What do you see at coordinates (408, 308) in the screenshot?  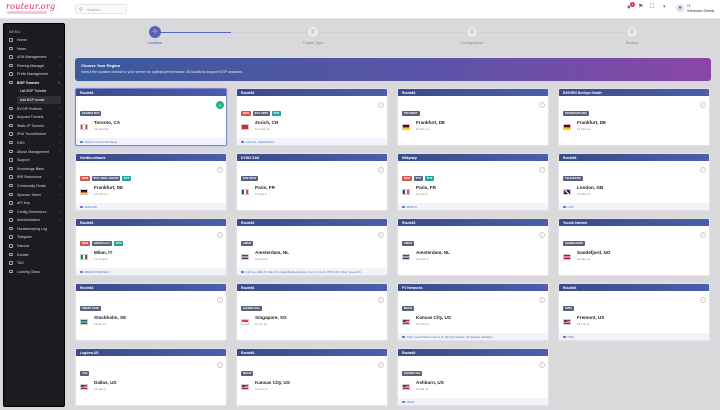 I see `card-tag: MKCIX` at bounding box center [408, 308].